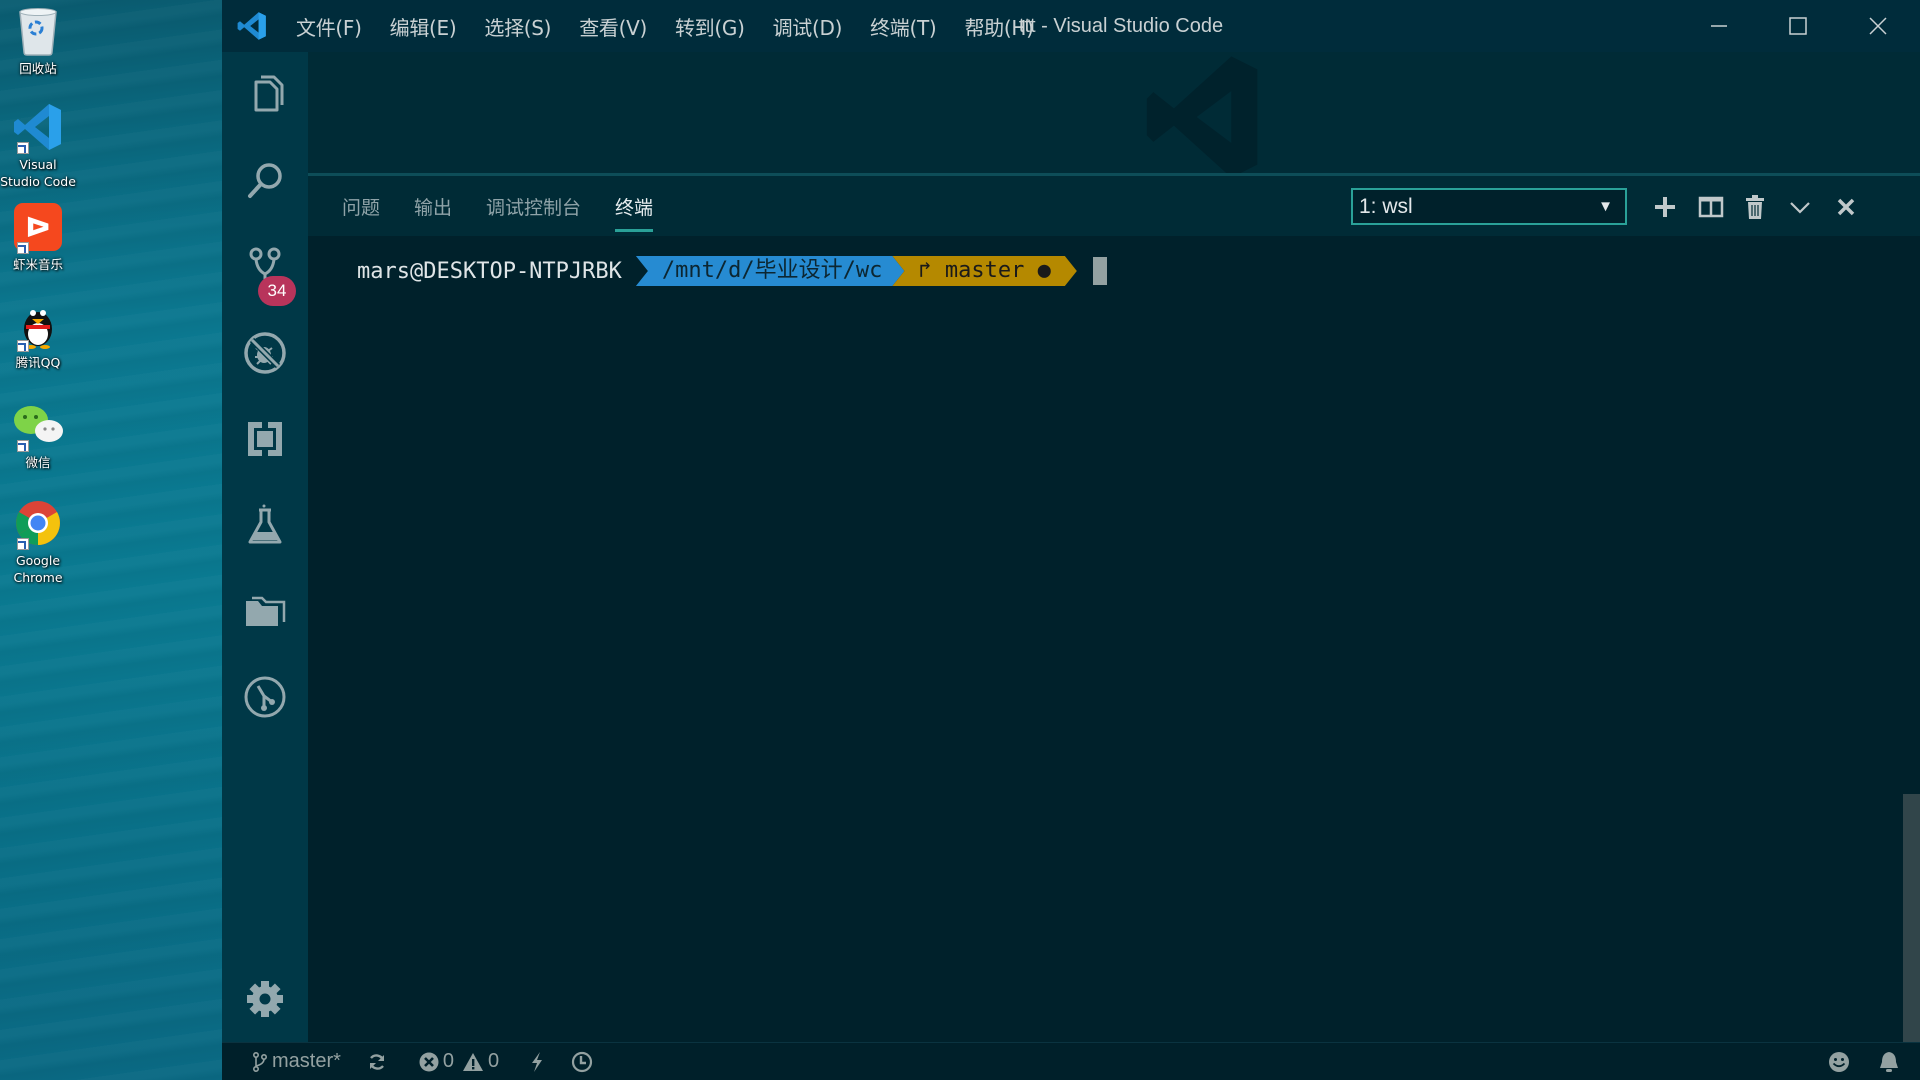 The width and height of the screenshot is (1920, 1080). I want to click on vscode-watermark-icon, so click(1201, 112).